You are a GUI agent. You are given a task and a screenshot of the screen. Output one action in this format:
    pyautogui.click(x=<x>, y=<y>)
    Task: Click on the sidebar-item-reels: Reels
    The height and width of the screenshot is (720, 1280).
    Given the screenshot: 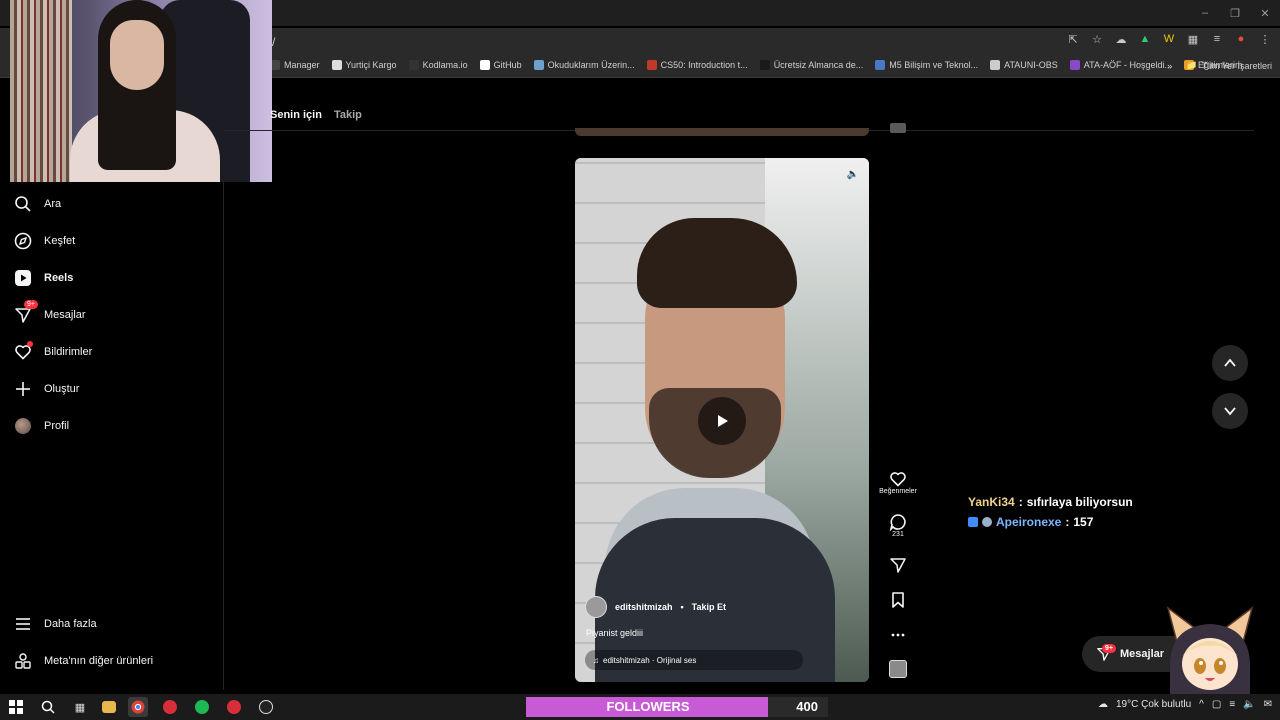 What is the action you would take?
    pyautogui.click(x=43, y=278)
    